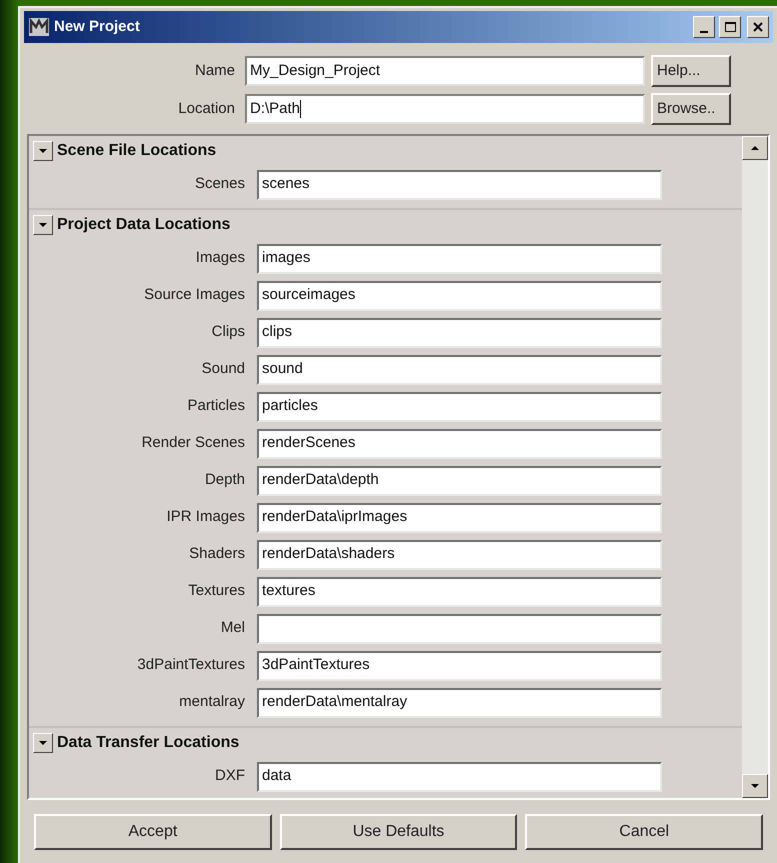 The width and height of the screenshot is (777, 863). What do you see at coordinates (217, 554) in the screenshot?
I see `field-label: Shaders` at bounding box center [217, 554].